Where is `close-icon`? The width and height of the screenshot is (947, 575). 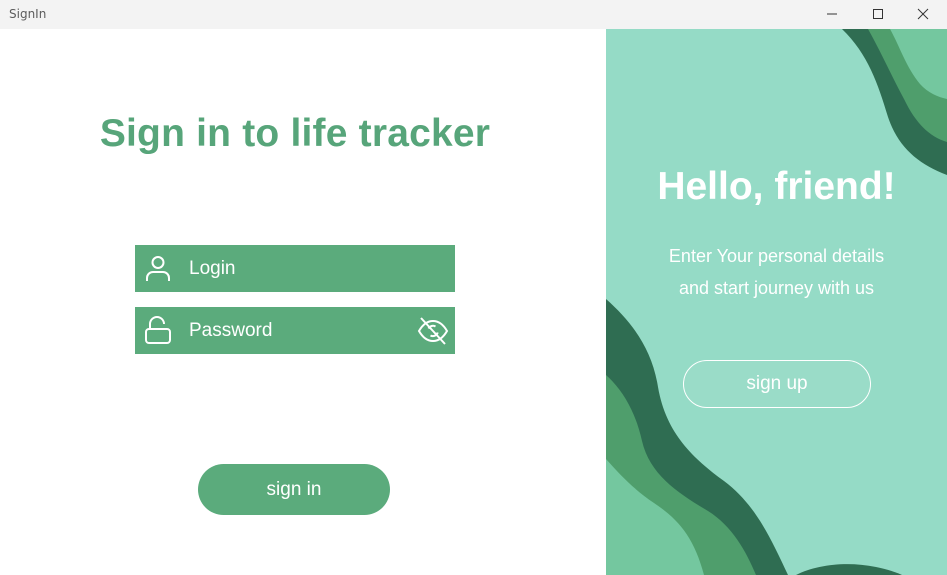
close-icon is located at coordinates (923, 14).